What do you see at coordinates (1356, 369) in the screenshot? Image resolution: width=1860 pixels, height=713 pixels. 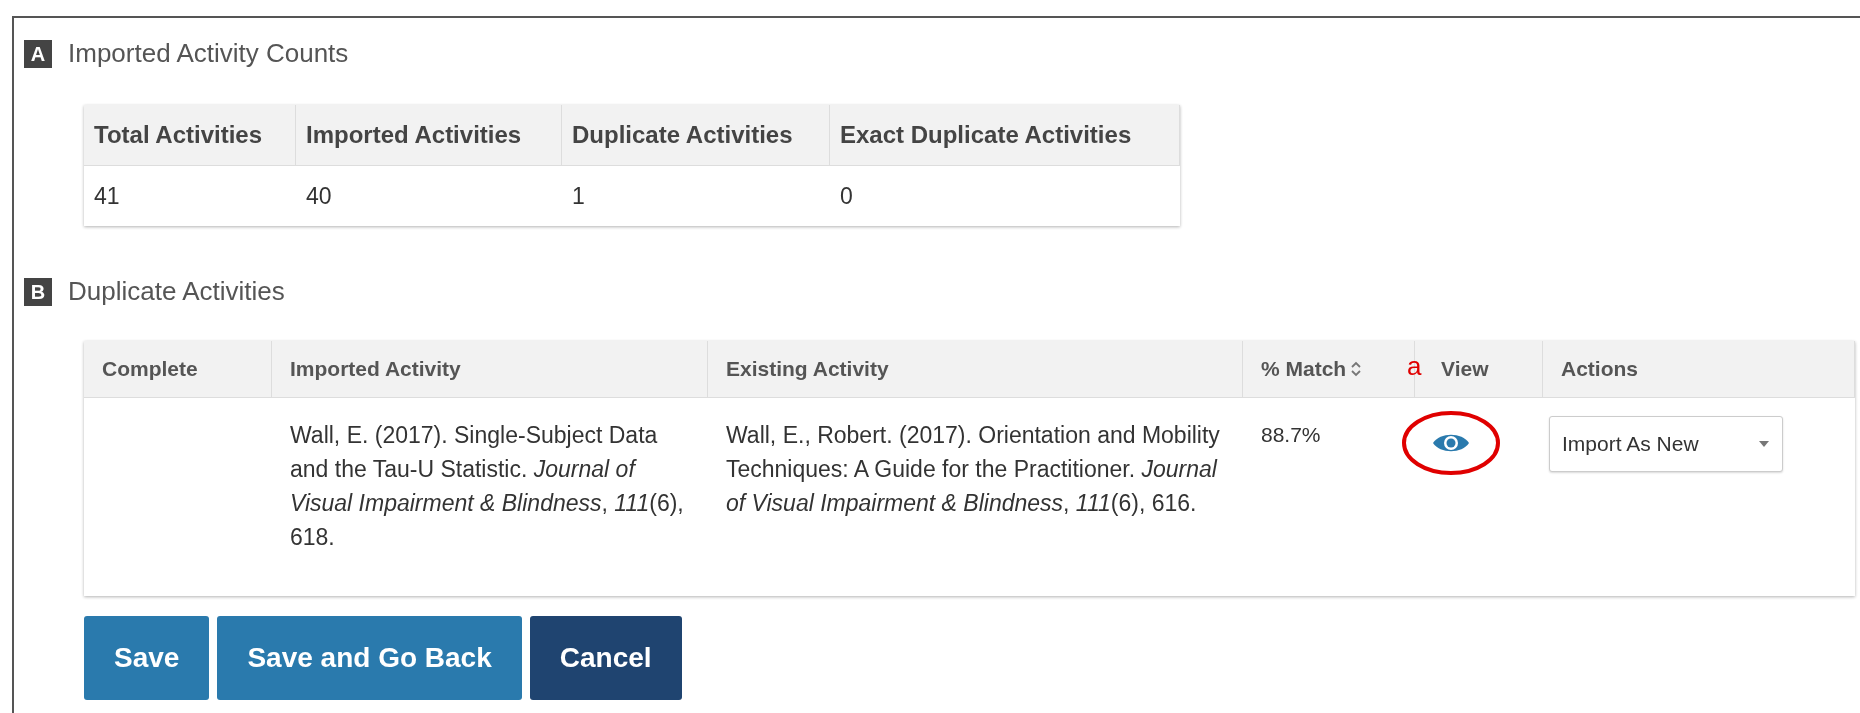 I see `sort-icon` at bounding box center [1356, 369].